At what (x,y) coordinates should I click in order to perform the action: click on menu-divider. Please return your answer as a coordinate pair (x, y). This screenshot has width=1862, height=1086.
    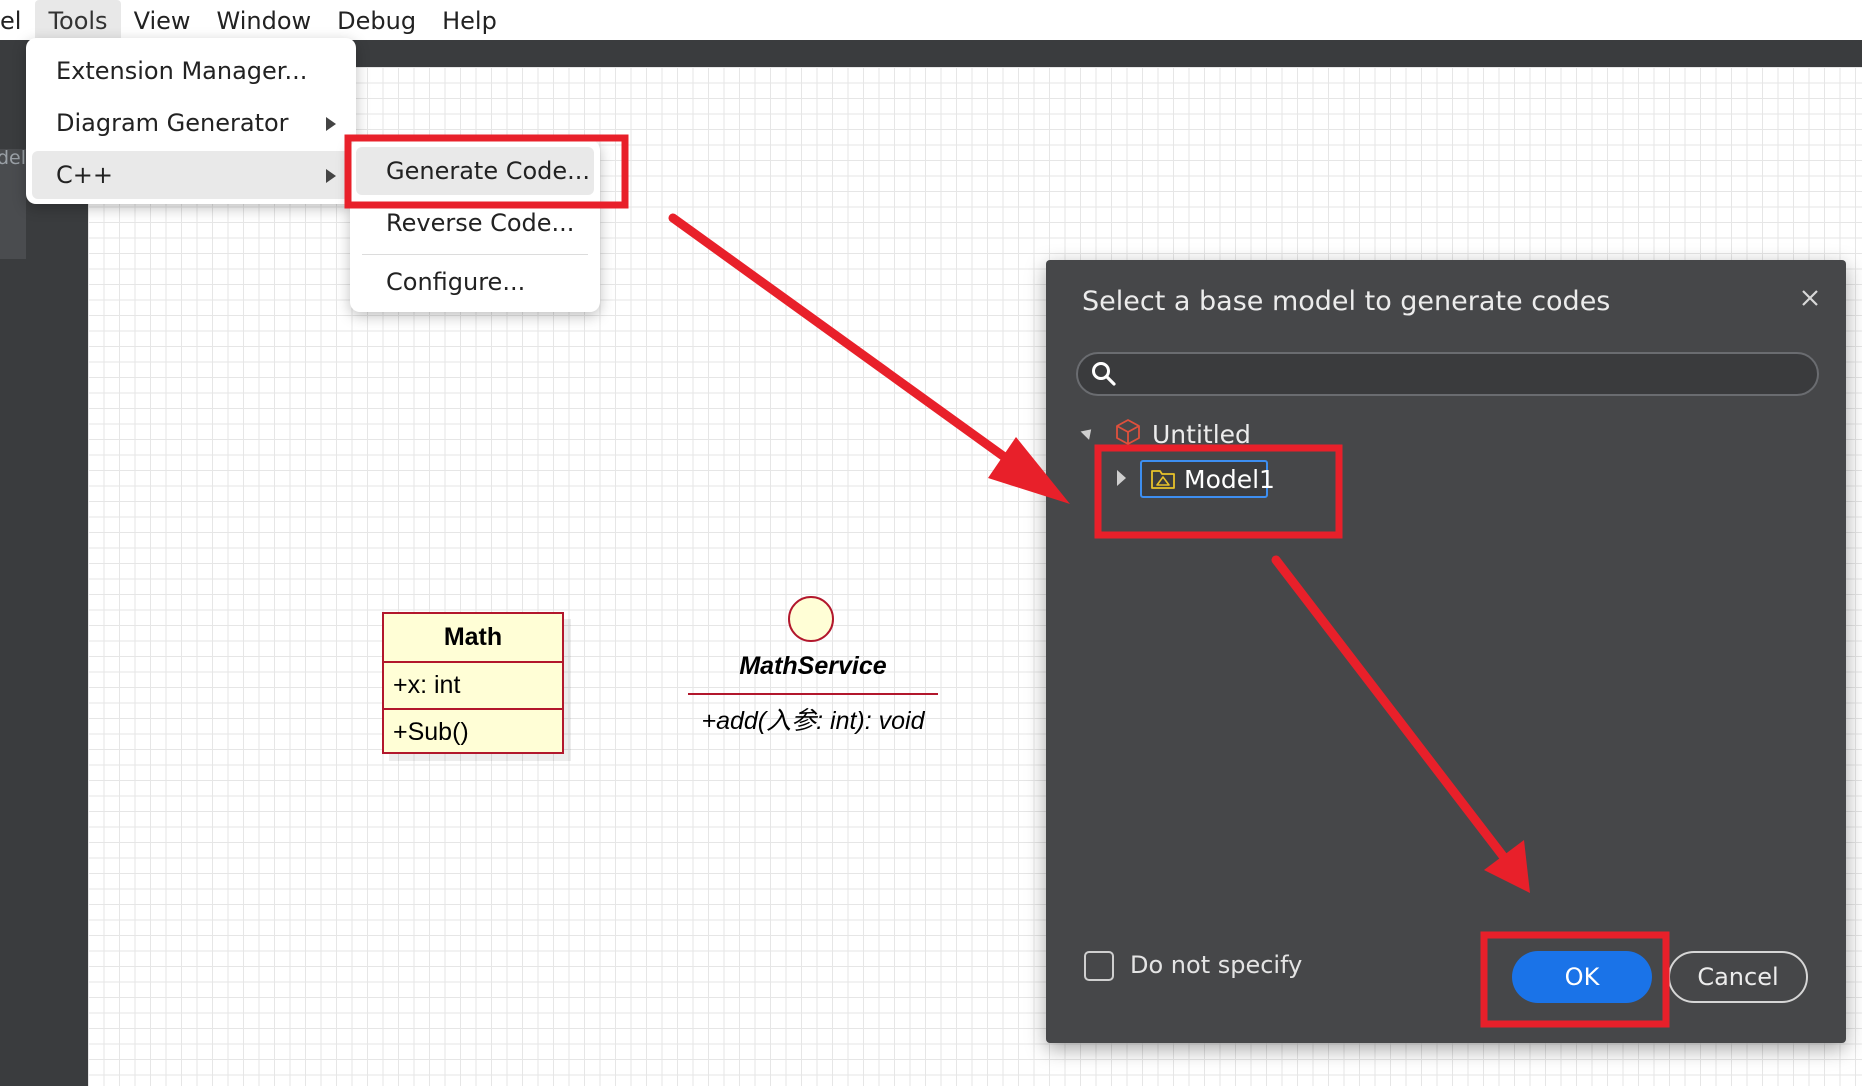
    Looking at the image, I should click on (475, 254).